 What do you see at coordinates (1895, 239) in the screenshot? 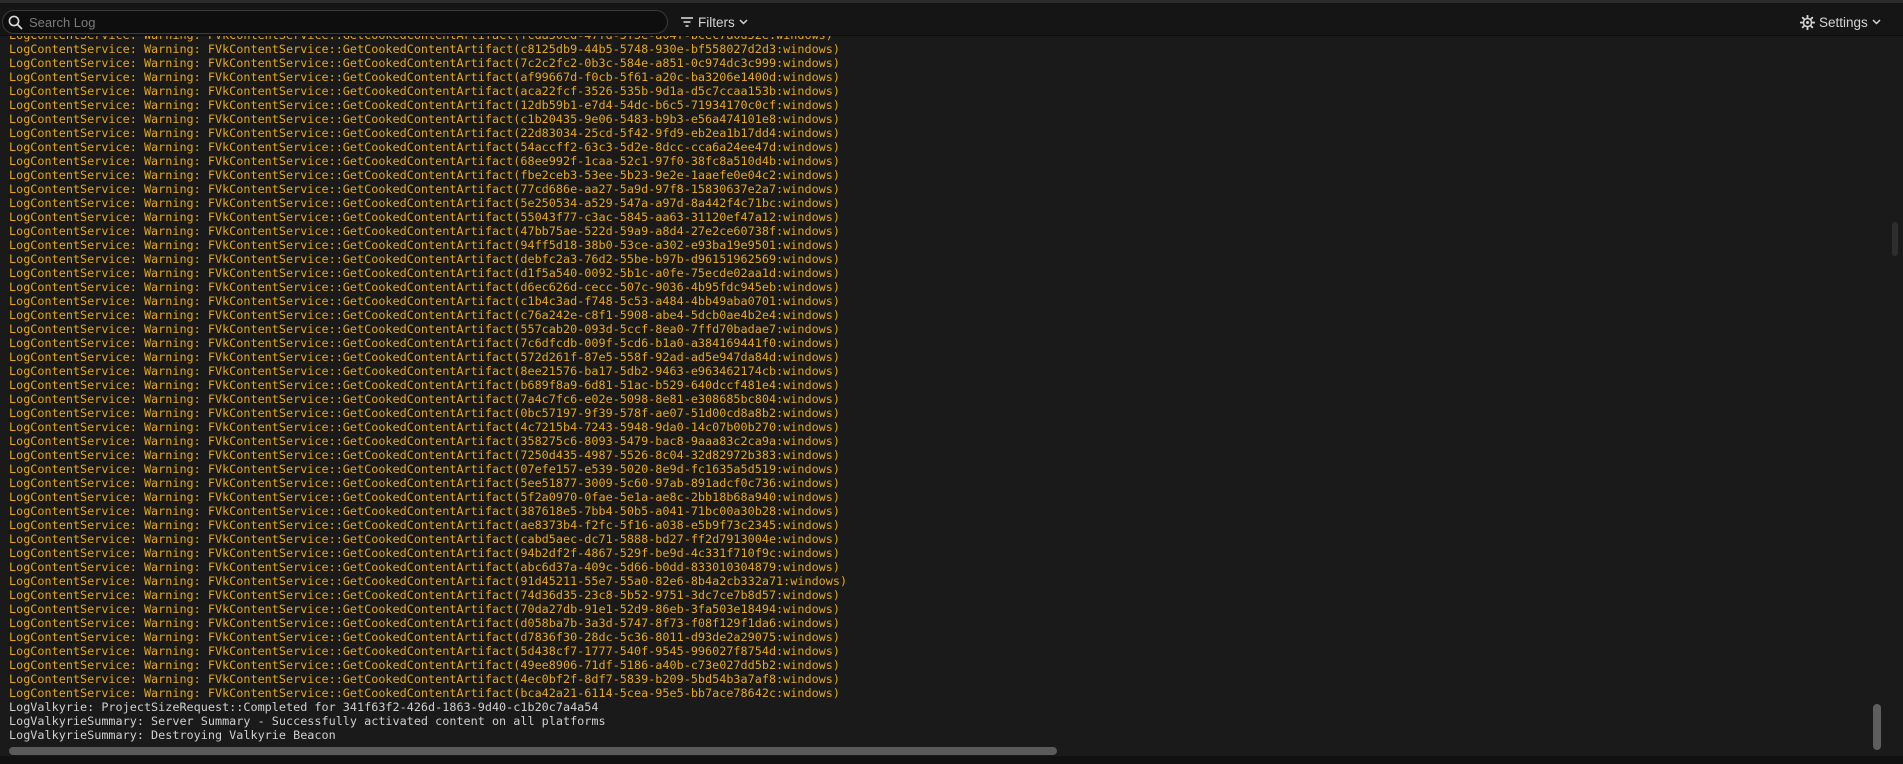
I see `edge-resize-handle` at bounding box center [1895, 239].